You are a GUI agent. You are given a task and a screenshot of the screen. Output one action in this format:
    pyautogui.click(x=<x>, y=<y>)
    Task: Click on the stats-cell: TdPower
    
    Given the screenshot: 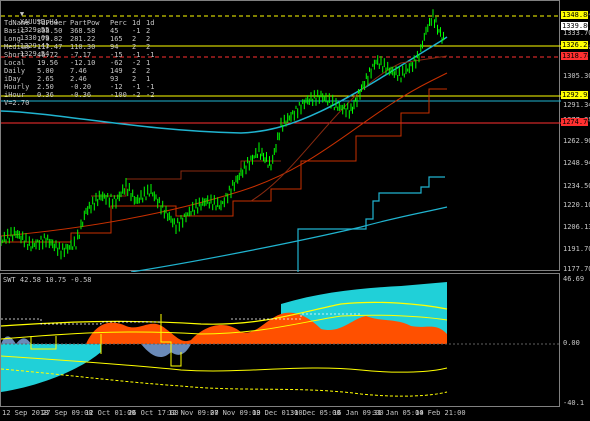 What is the action you would take?
    pyautogui.click(x=52, y=23)
    